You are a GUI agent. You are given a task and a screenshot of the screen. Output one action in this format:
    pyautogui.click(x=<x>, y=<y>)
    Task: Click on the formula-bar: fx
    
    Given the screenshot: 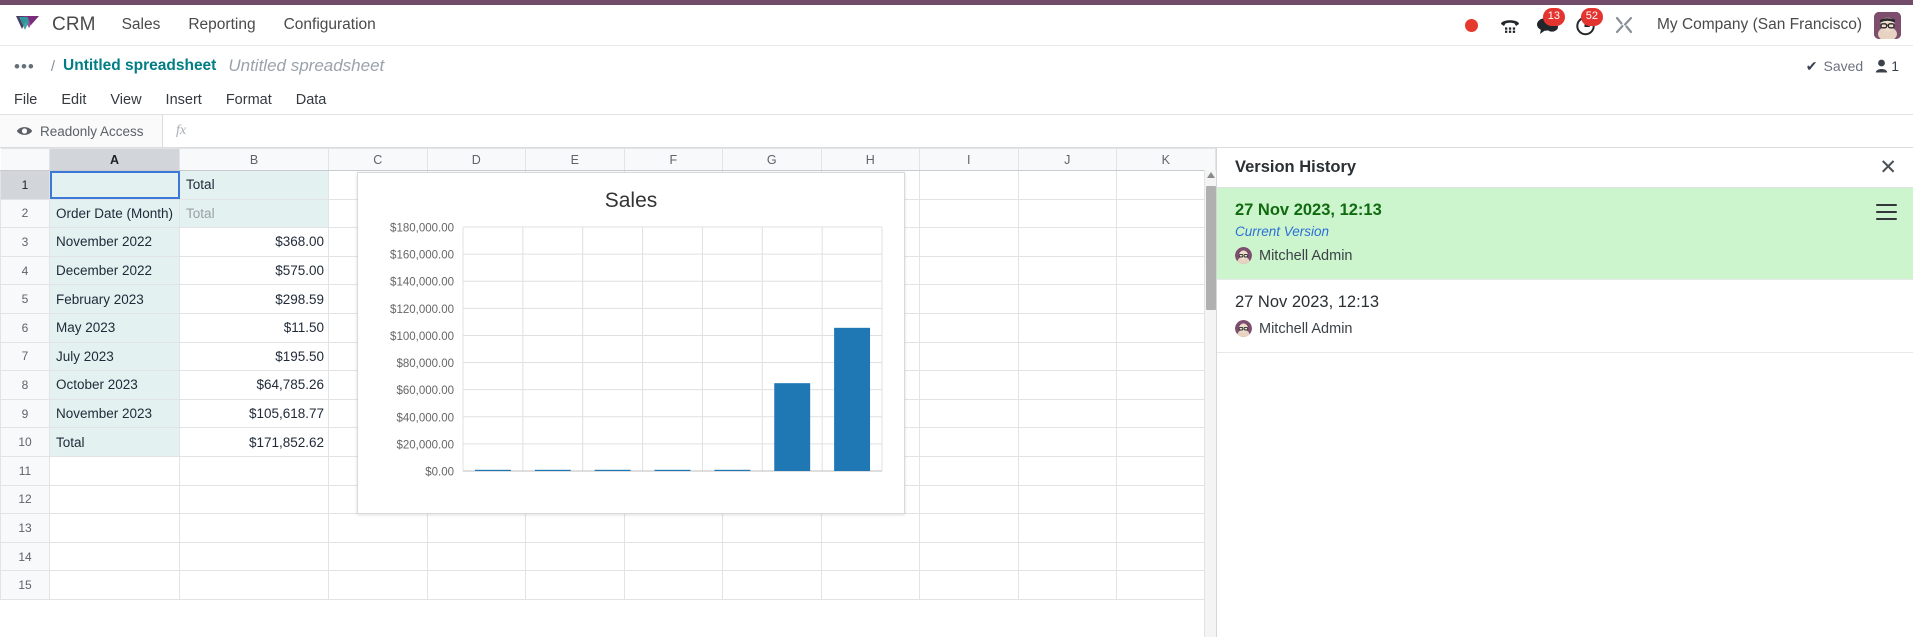 What is the action you would take?
    pyautogui.click(x=1038, y=131)
    